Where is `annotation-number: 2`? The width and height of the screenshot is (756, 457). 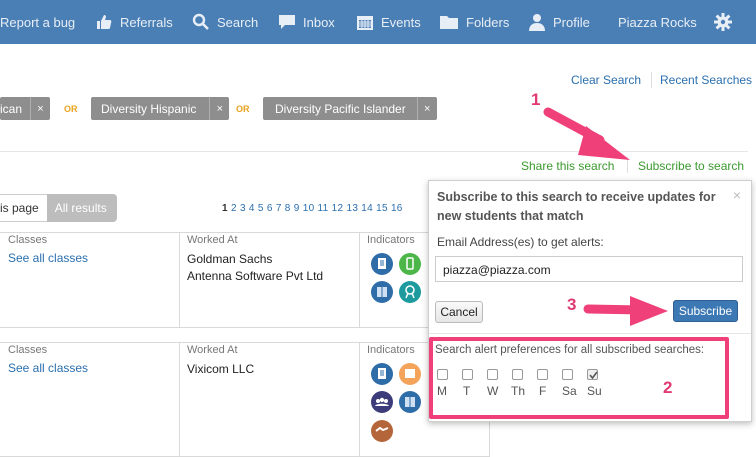
annotation-number: 2 is located at coordinates (668, 387).